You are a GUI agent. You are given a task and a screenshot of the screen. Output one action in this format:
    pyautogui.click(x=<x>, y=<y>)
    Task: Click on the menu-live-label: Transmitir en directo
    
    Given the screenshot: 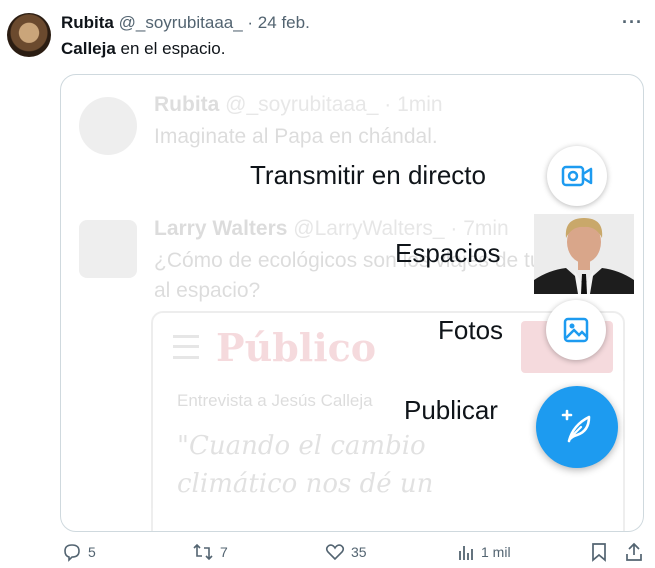 What is the action you would take?
    pyautogui.click(x=368, y=175)
    